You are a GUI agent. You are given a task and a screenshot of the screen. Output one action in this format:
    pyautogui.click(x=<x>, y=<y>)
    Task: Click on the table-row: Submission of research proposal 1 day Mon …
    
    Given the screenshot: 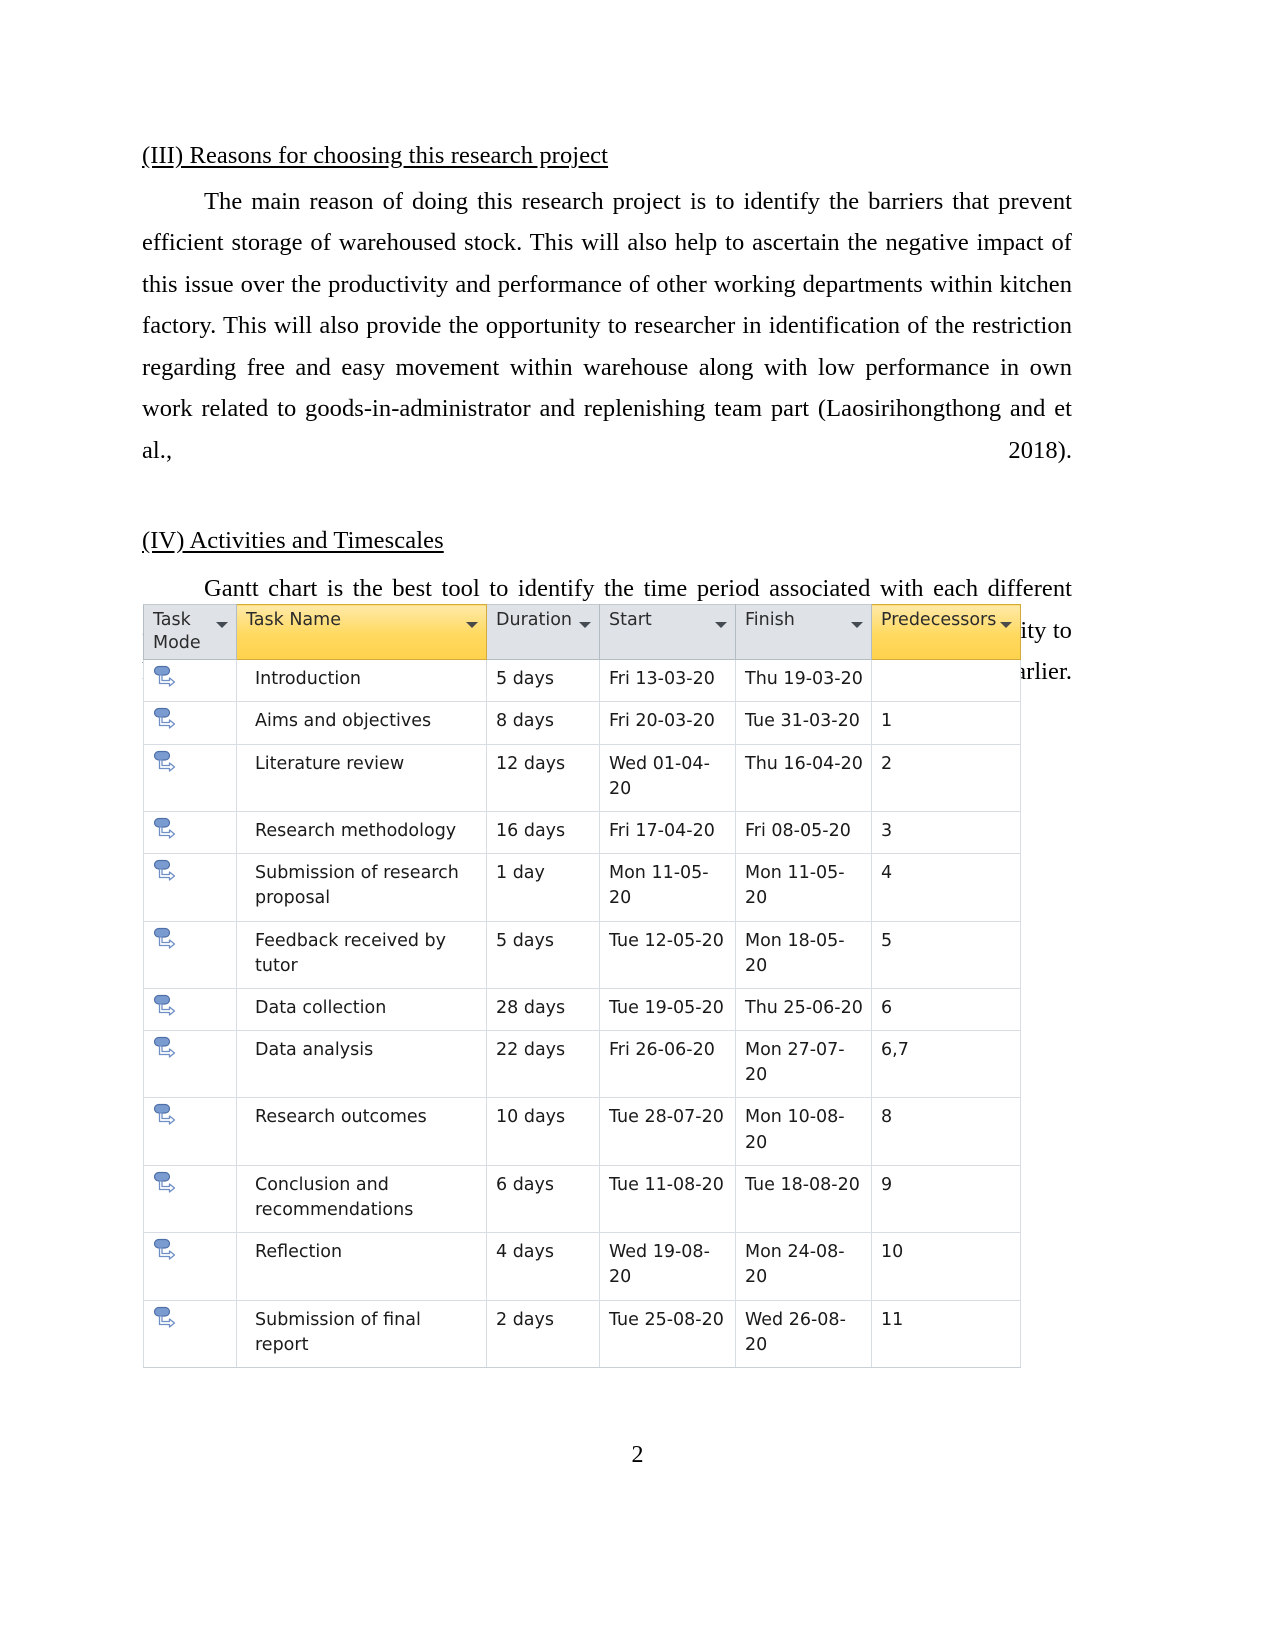 What is the action you would take?
    pyautogui.click(x=582, y=887)
    